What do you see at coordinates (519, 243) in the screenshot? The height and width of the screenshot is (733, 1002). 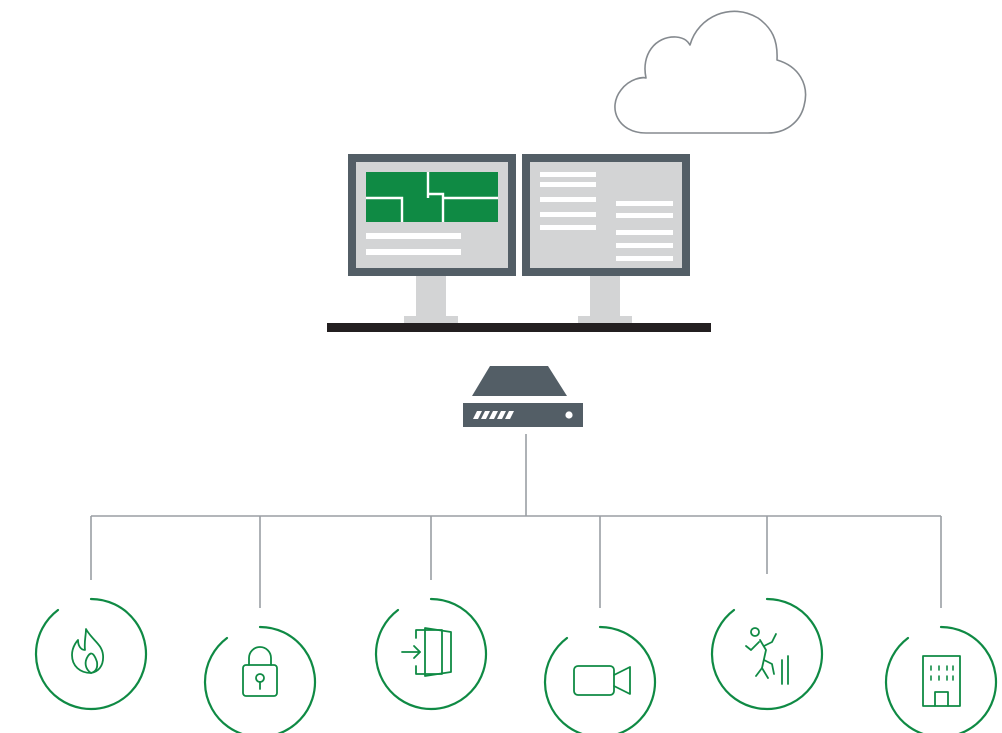 I see `dual-monitor-workstation-icon` at bounding box center [519, 243].